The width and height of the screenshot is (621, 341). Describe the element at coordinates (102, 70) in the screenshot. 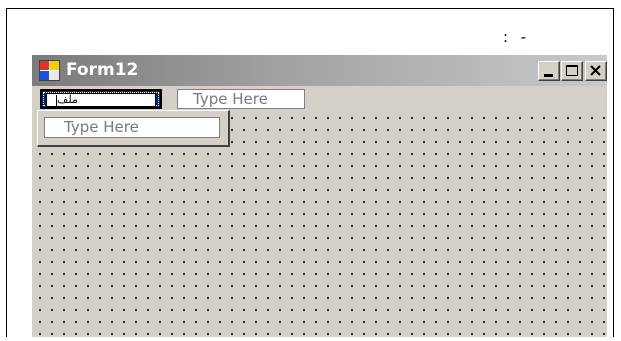

I see `window-title: Form12` at that location.